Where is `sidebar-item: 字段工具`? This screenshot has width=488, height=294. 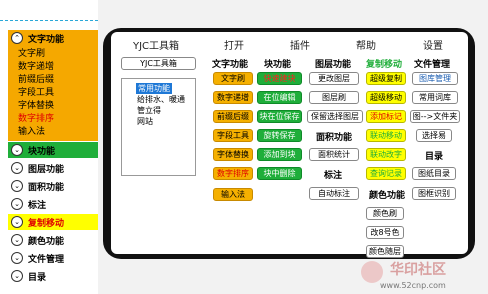 sidebar-item: 字段工具 is located at coordinates (36, 91).